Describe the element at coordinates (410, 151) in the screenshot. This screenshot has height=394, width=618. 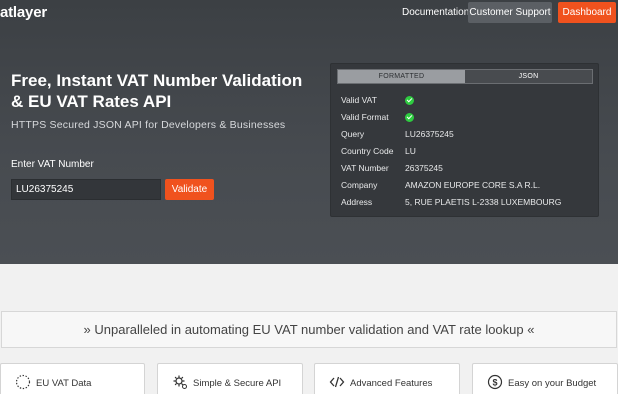
I see `result-value: LU` at that location.